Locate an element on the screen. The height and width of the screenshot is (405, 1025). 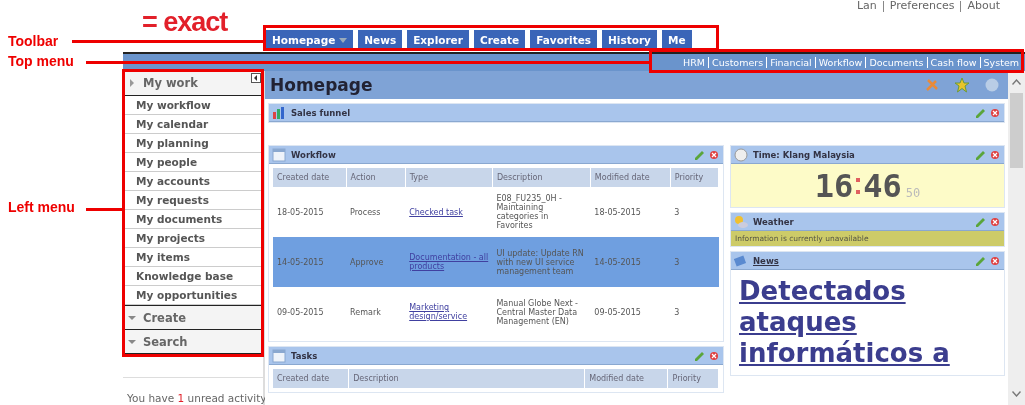
menu-section-header: Search is located at coordinates (193, 341).